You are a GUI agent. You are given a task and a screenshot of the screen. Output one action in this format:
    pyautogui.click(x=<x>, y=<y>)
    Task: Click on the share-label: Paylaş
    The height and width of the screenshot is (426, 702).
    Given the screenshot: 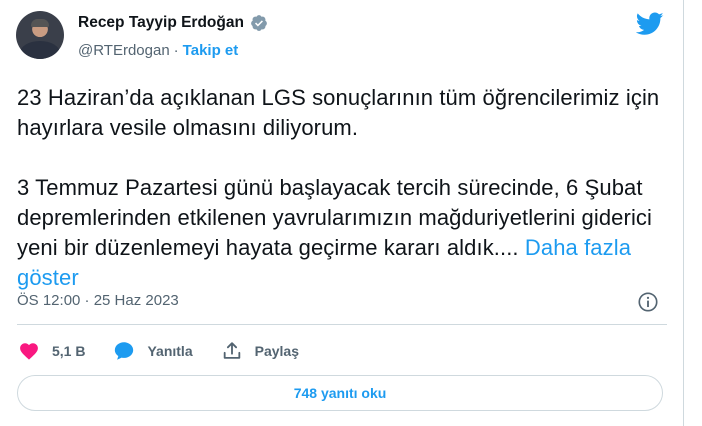 What is the action you would take?
    pyautogui.click(x=276, y=351)
    